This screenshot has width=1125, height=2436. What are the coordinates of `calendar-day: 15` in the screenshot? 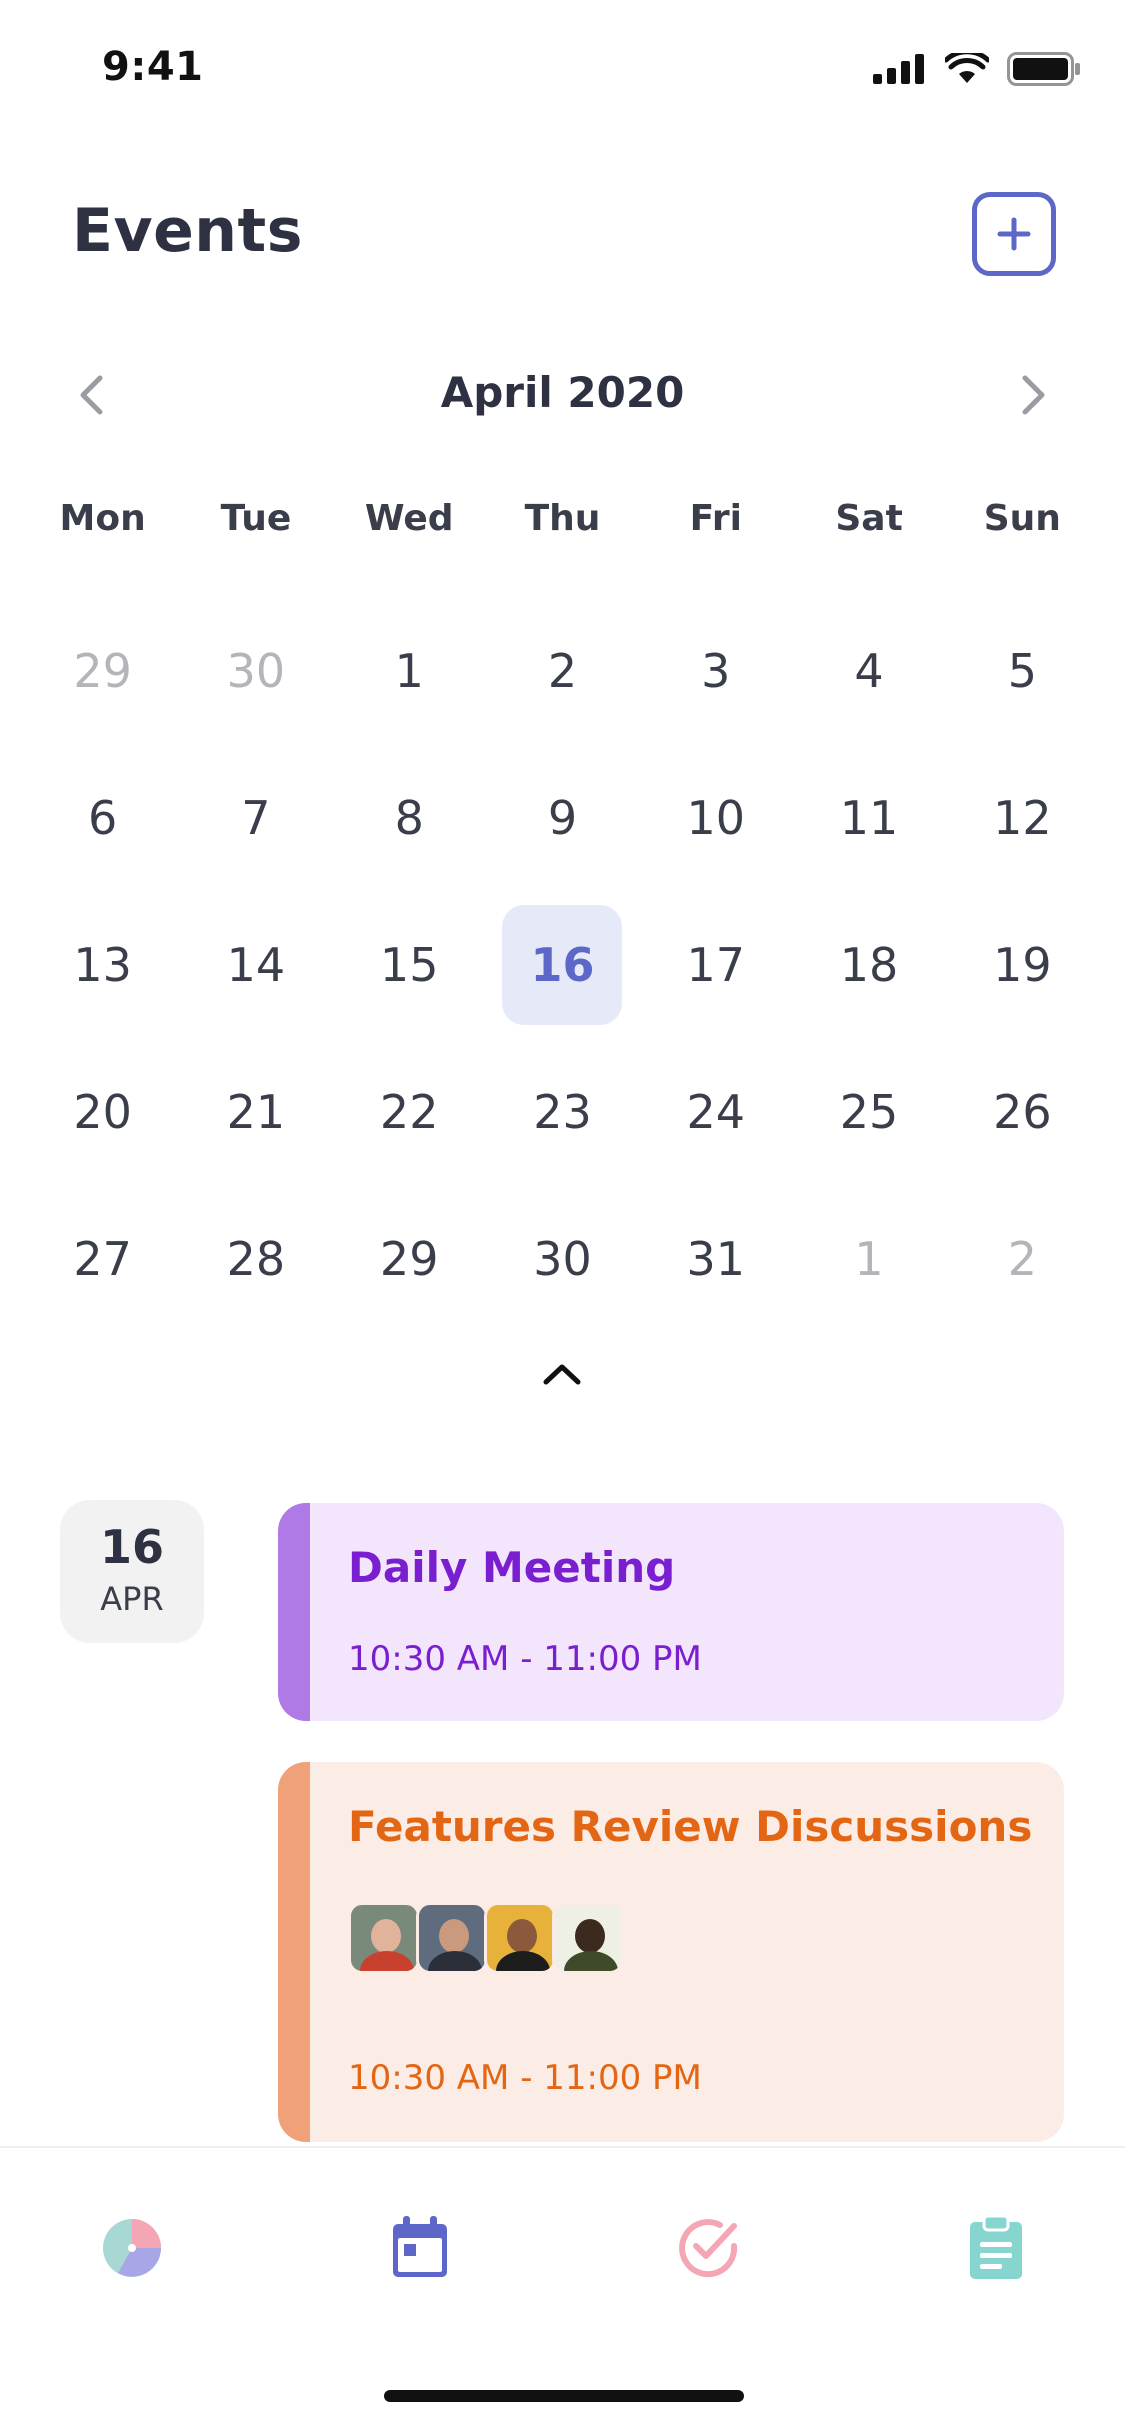 It's located at (409, 964).